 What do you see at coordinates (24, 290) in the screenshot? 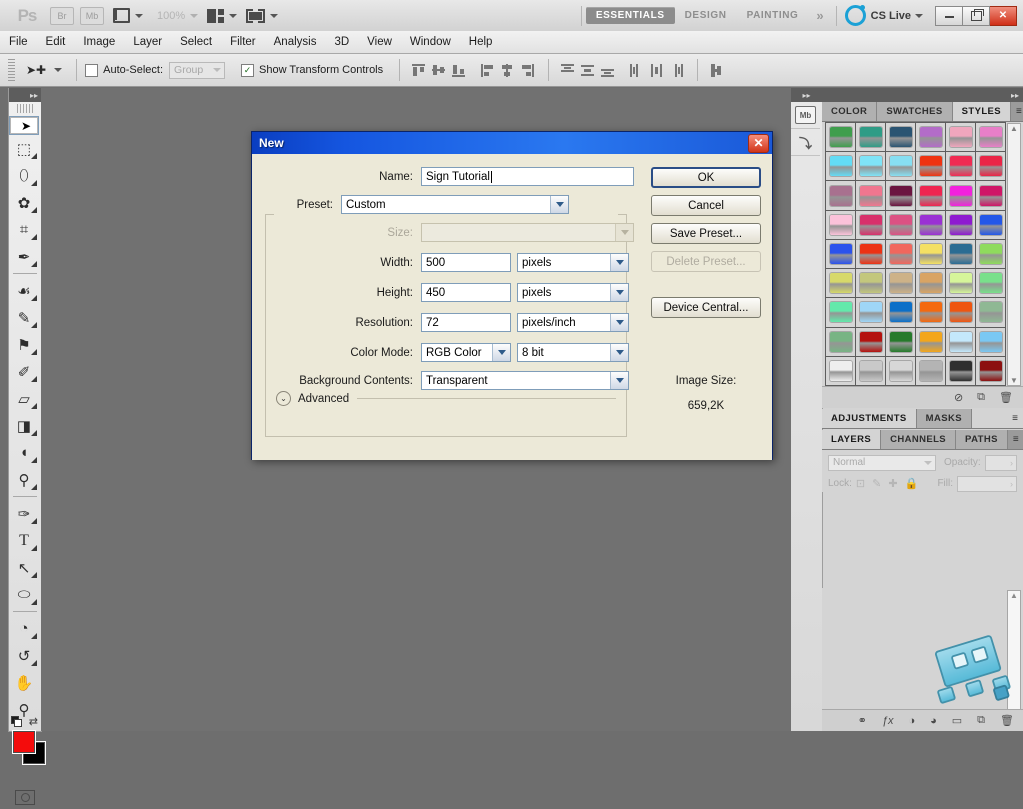
I see `tool-spot-healing-brush-tool: ☙` at bounding box center [24, 290].